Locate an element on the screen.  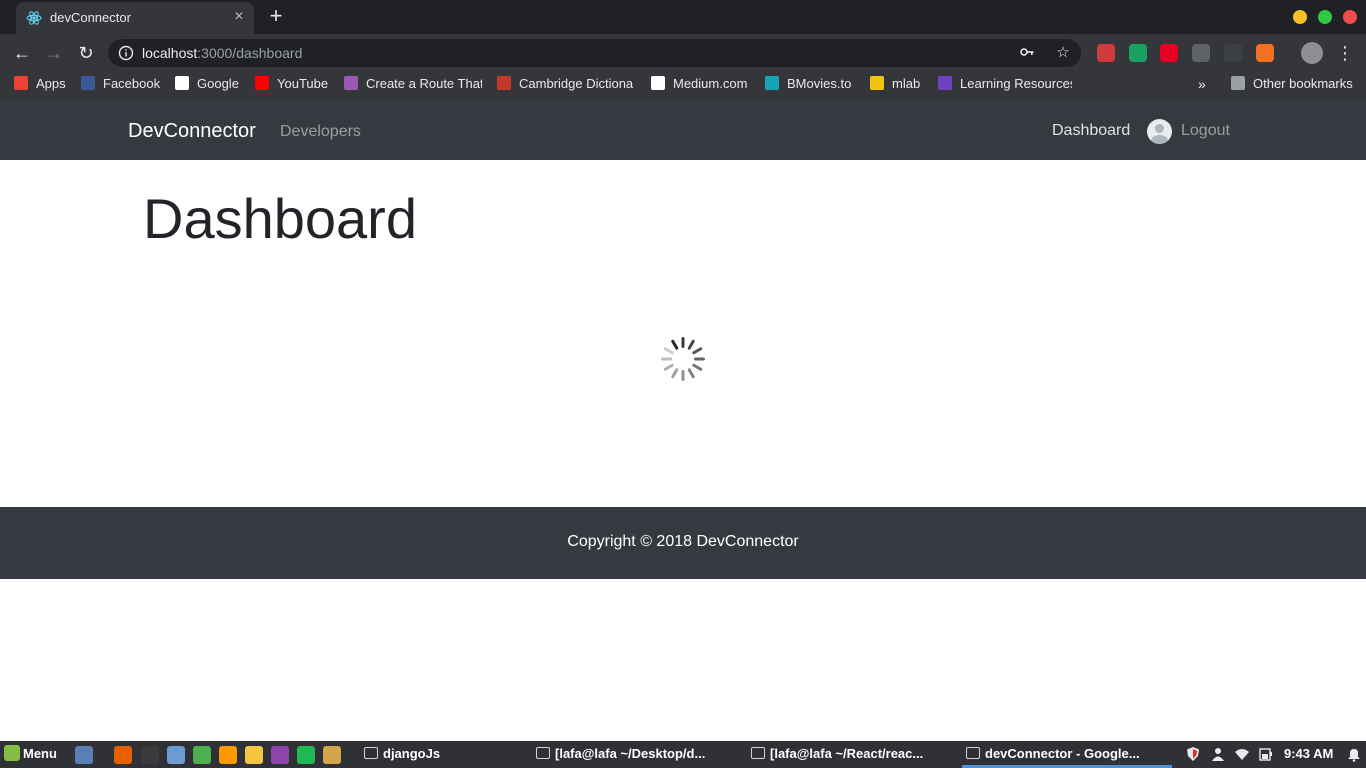
key-icon is located at coordinates (1027, 53).